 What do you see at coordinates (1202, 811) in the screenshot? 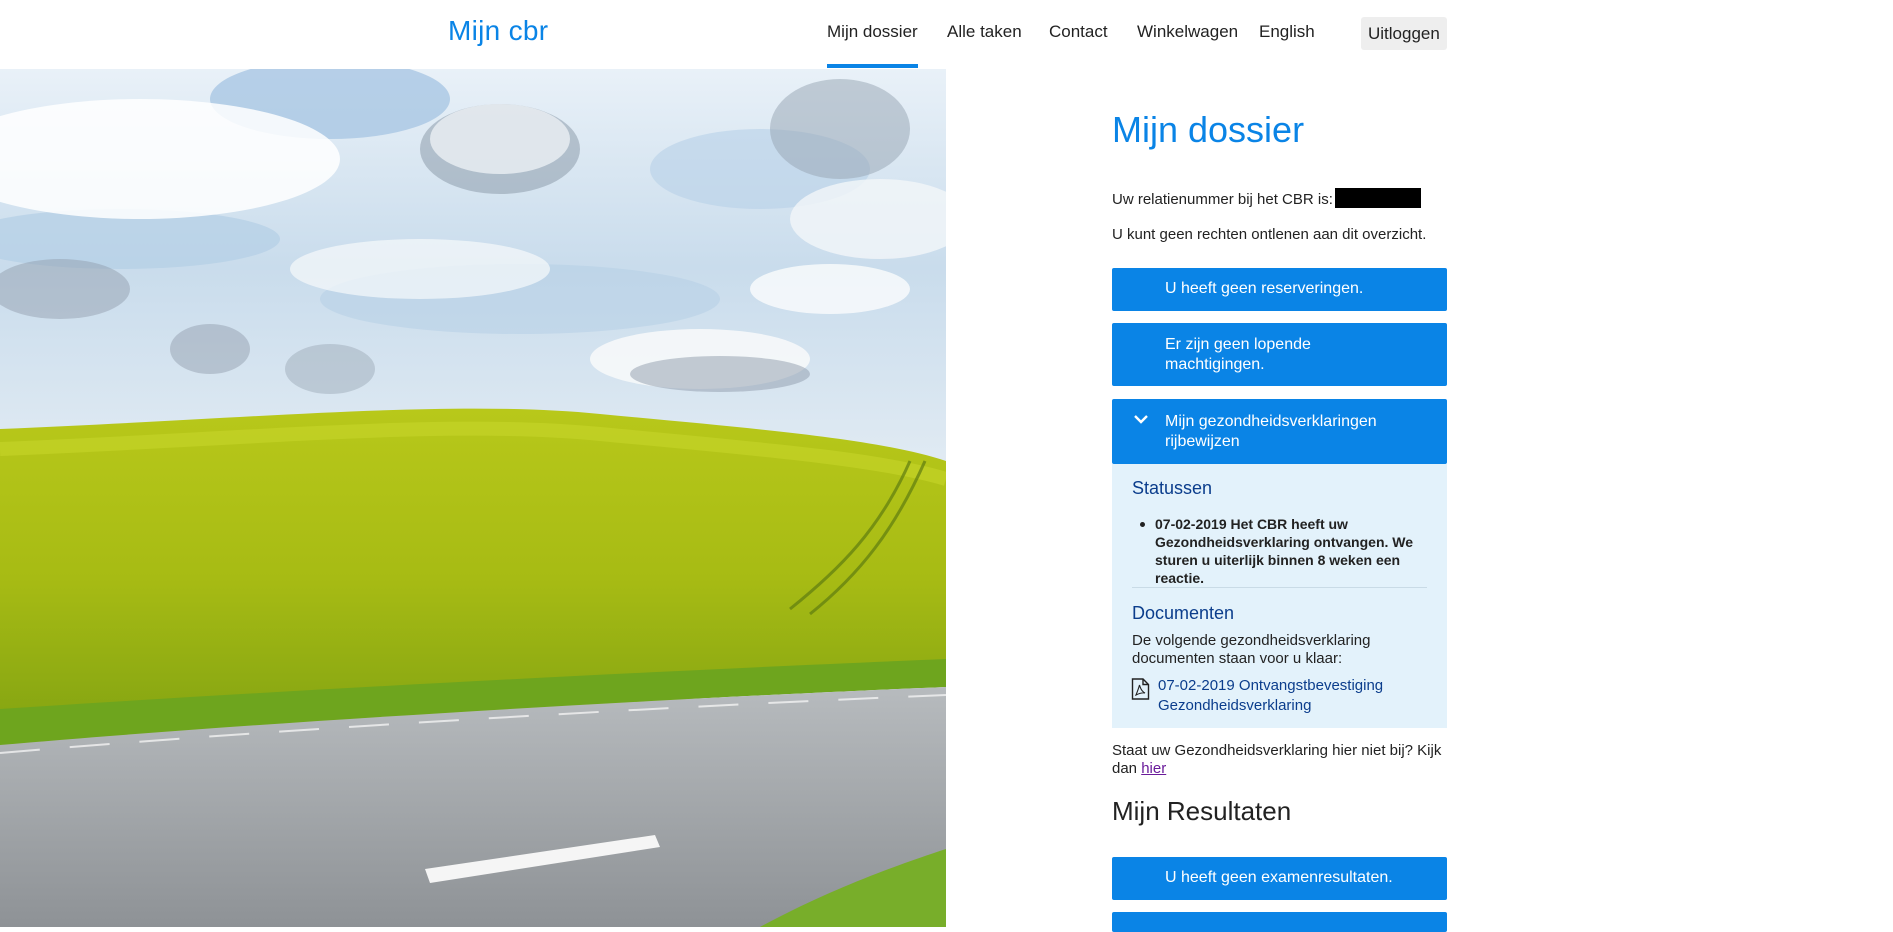
I see `results-heading: Mijn Resultaten` at bounding box center [1202, 811].